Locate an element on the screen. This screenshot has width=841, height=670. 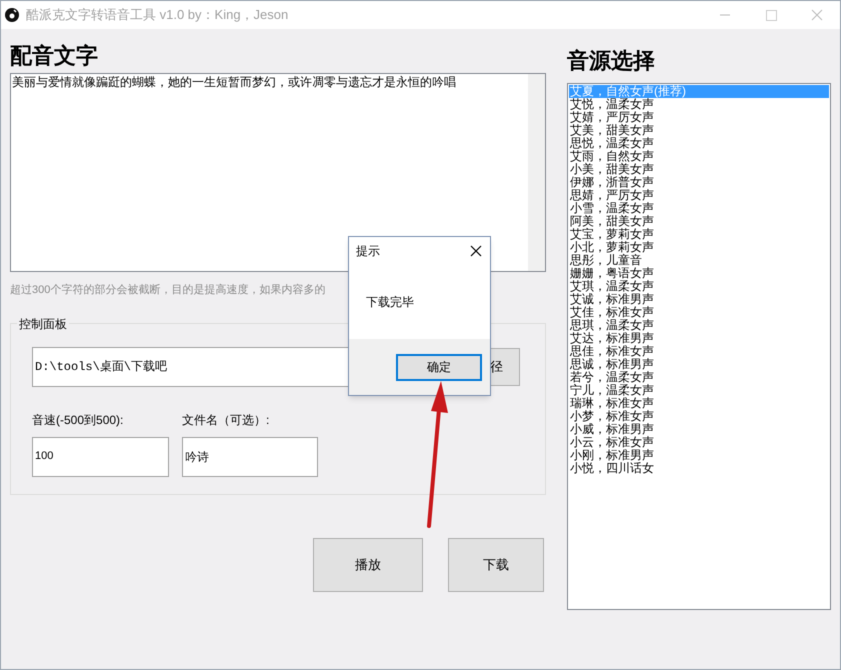
voice-item: 思婧，严厉女声 is located at coordinates (699, 195).